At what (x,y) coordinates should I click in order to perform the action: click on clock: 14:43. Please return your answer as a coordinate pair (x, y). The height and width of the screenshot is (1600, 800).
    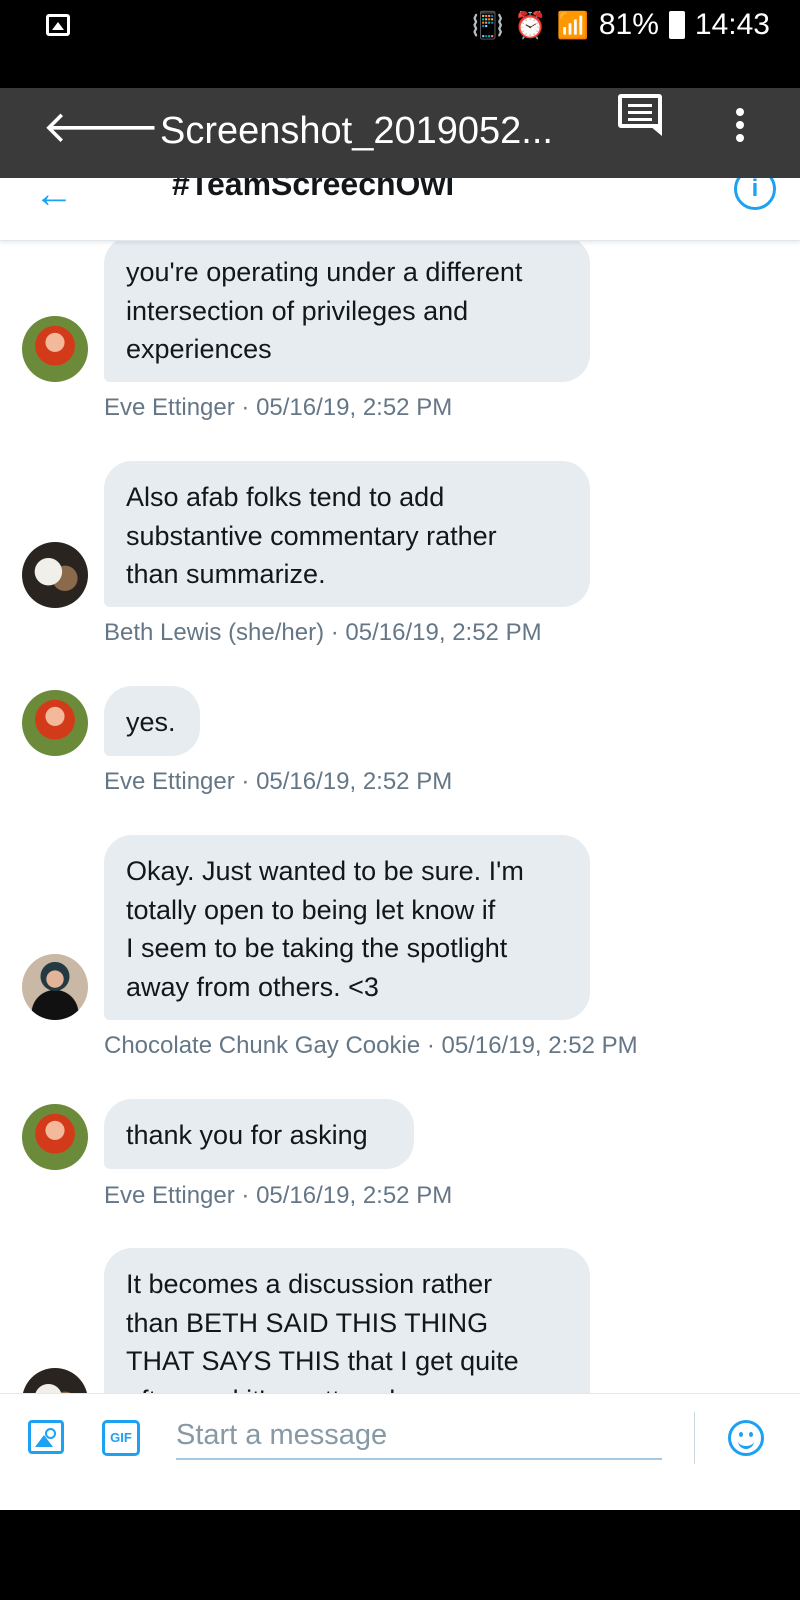
    Looking at the image, I should click on (732, 24).